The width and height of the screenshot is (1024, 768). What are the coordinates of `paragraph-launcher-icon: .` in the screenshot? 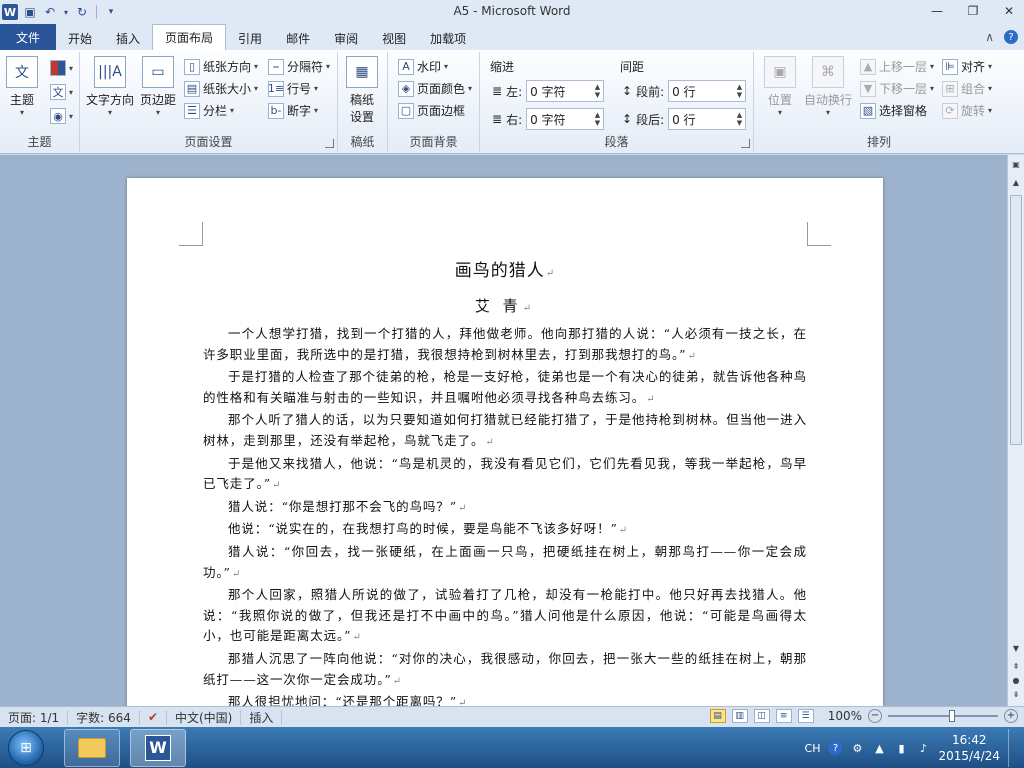 It's located at (745, 143).